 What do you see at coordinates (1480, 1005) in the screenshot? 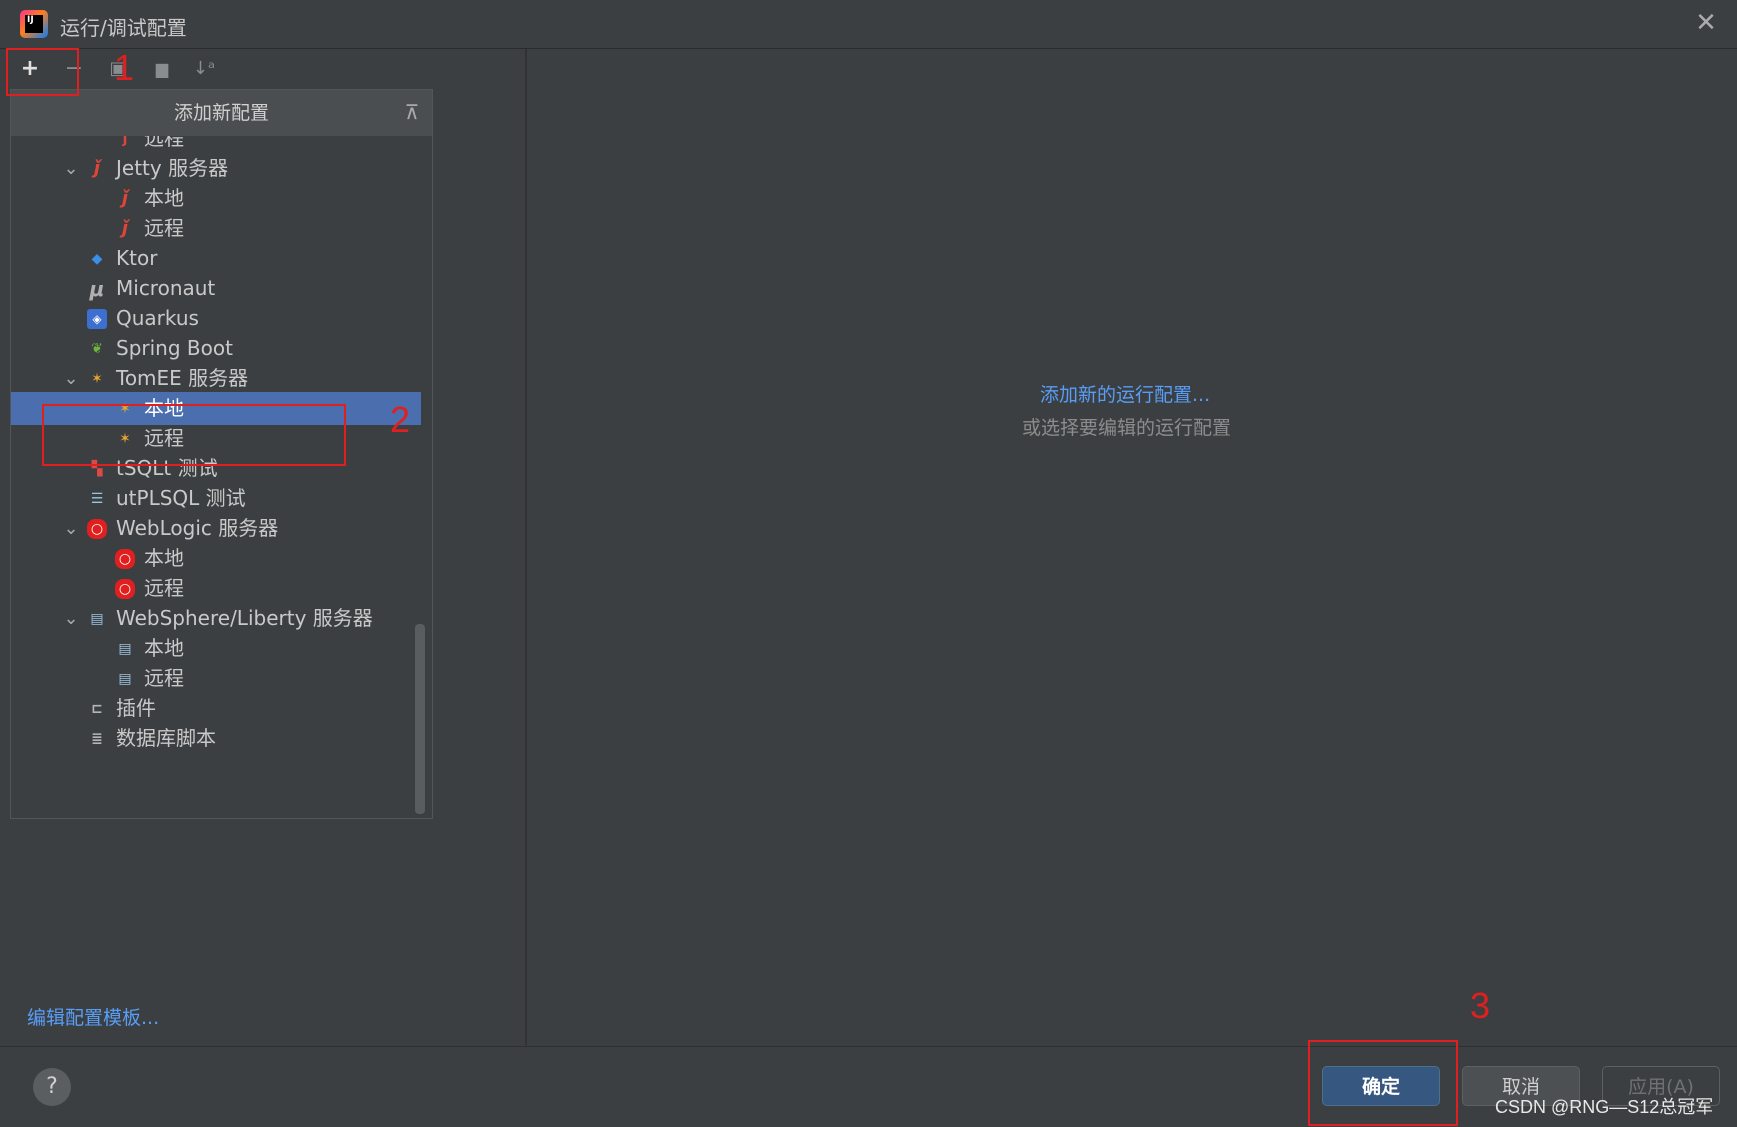
I see `annotation-number-3: 3` at bounding box center [1480, 1005].